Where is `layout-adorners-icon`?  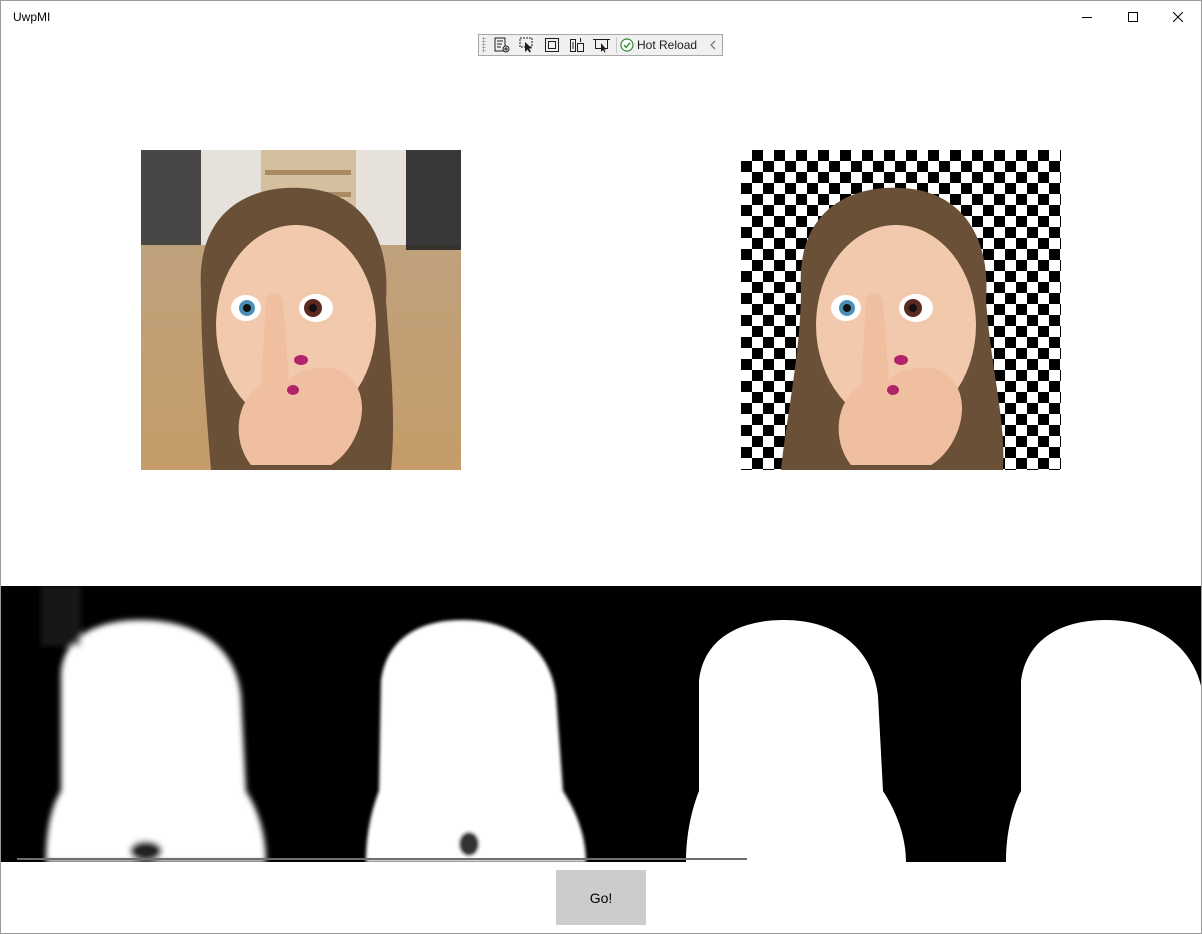
layout-adorners-icon is located at coordinates (601, 46).